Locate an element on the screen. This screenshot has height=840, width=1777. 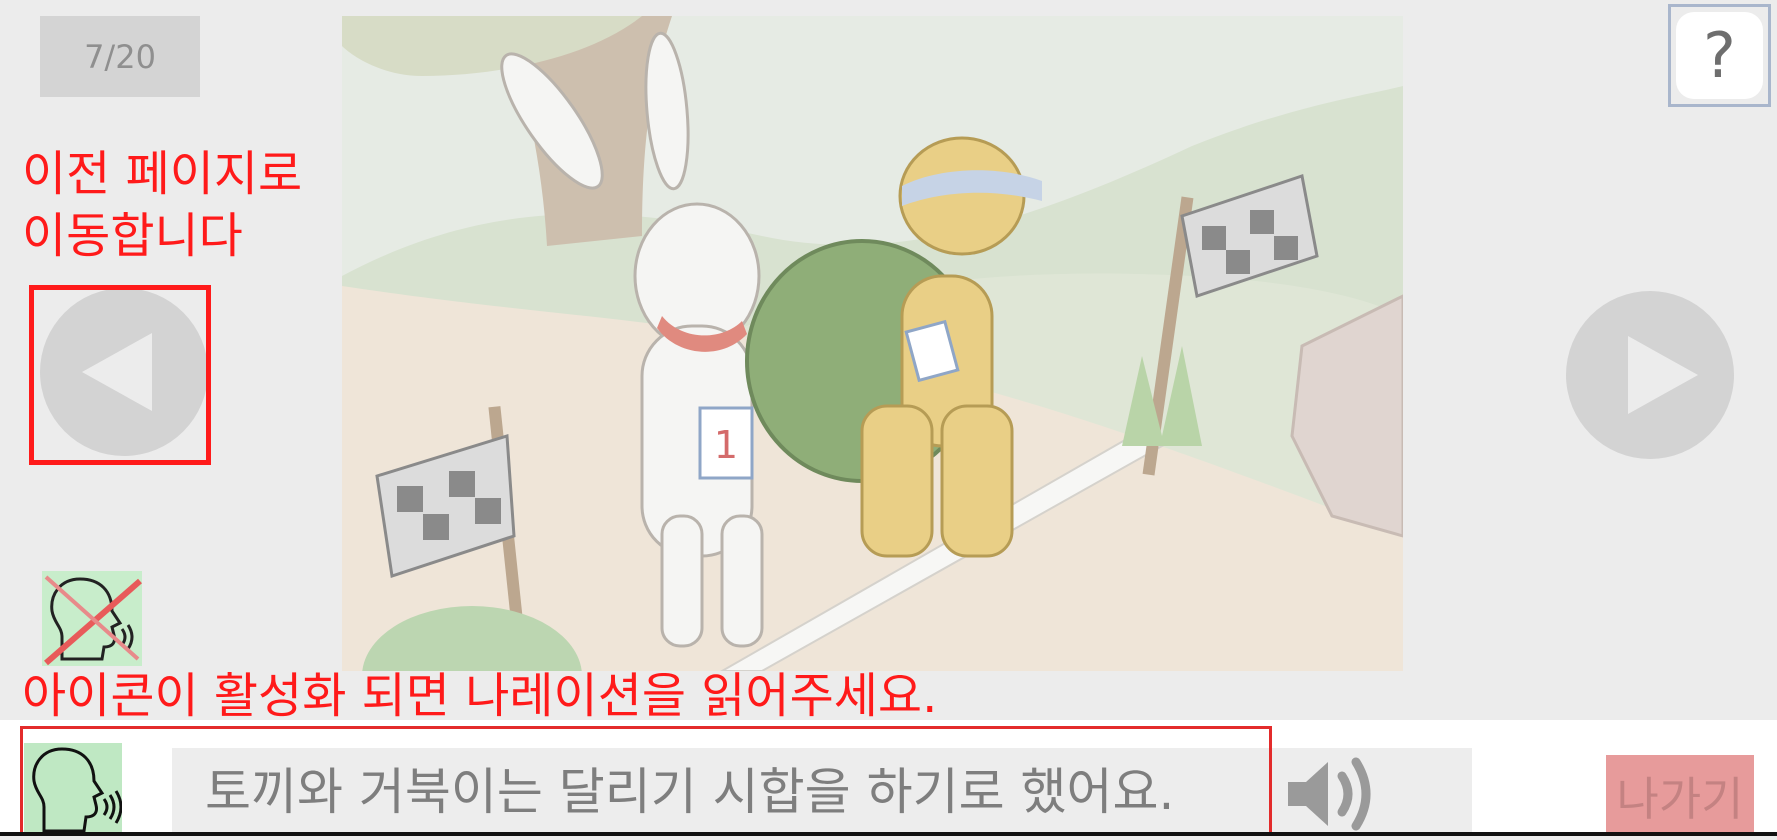
next-page-button is located at coordinates (1650, 375).